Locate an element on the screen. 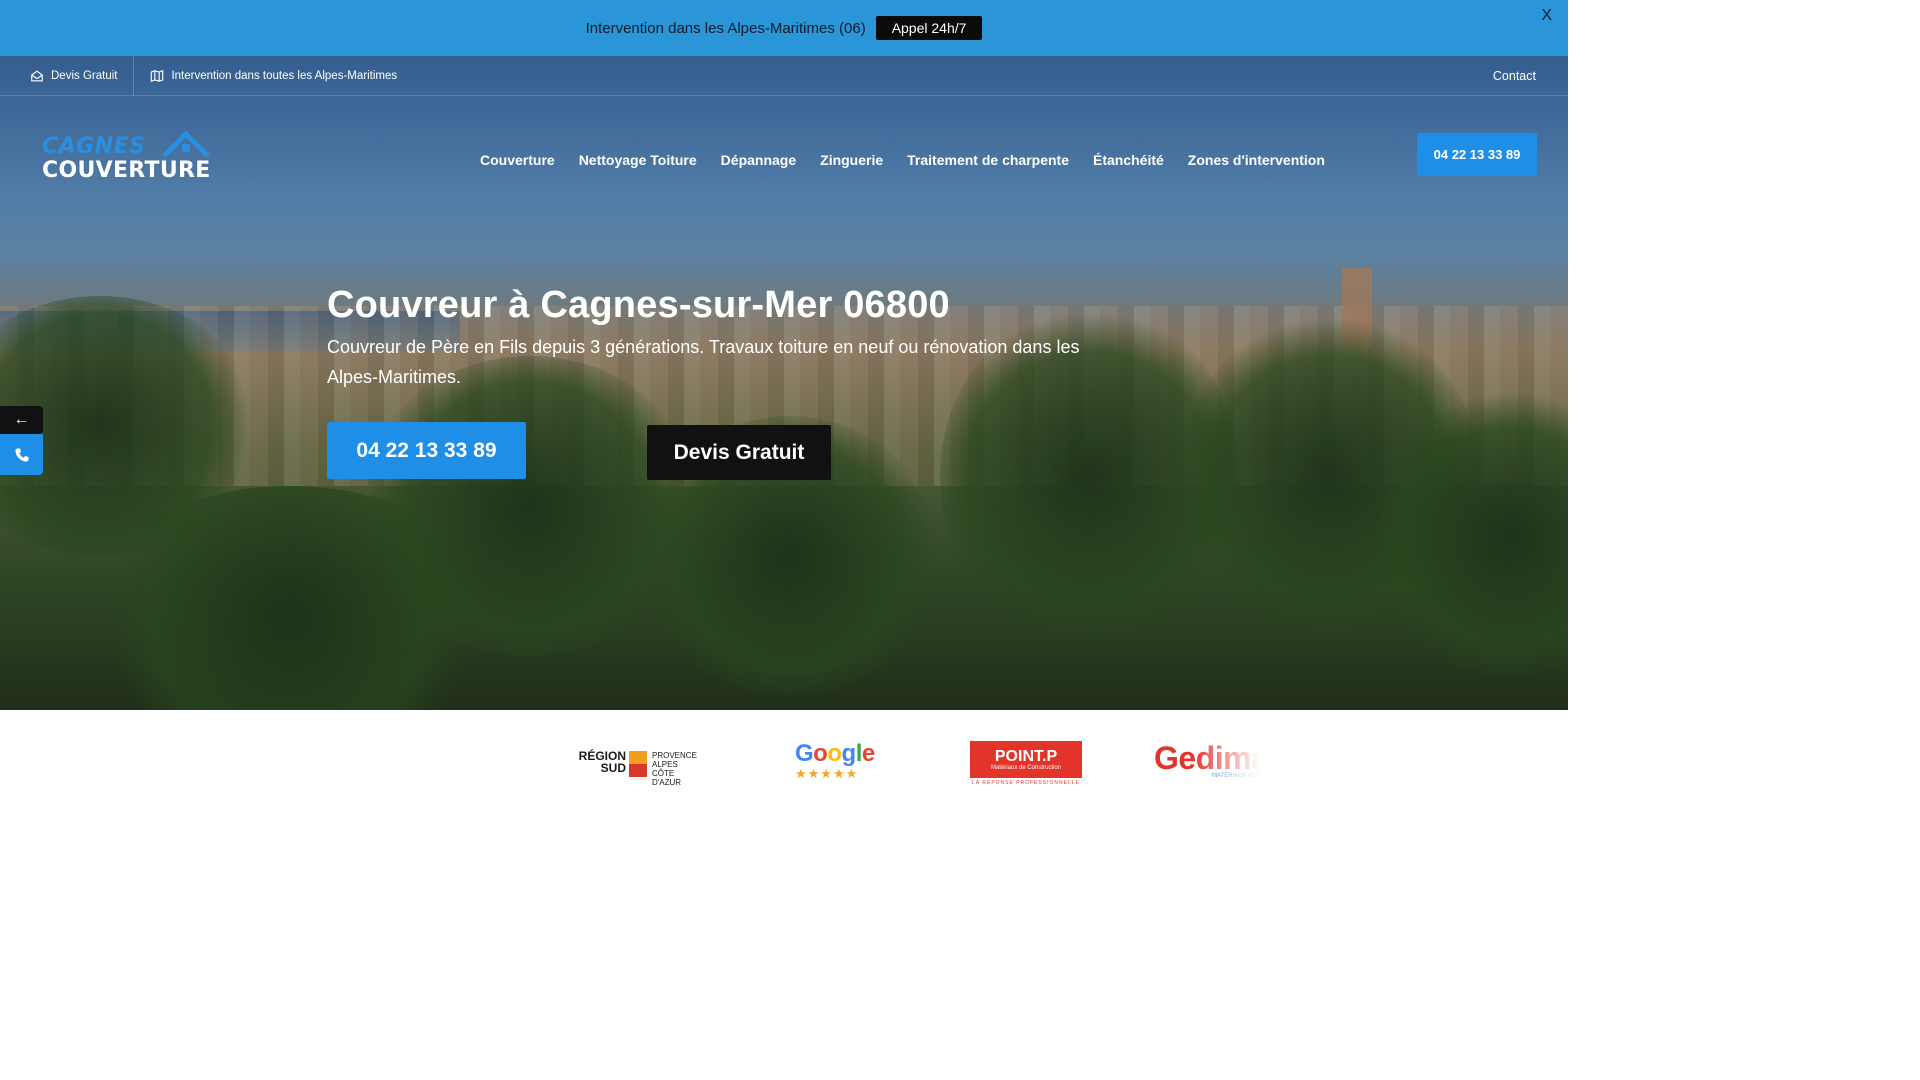 The width and height of the screenshot is (1920, 1080). logo-line-couverture: COUVERTURE is located at coordinates (126, 170).